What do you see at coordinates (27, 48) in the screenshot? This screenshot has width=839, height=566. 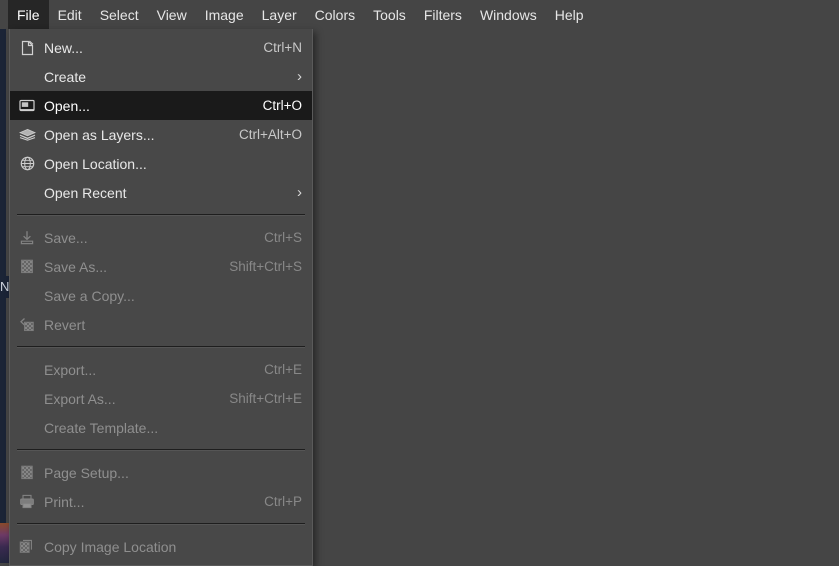 I see `new-document-icon` at bounding box center [27, 48].